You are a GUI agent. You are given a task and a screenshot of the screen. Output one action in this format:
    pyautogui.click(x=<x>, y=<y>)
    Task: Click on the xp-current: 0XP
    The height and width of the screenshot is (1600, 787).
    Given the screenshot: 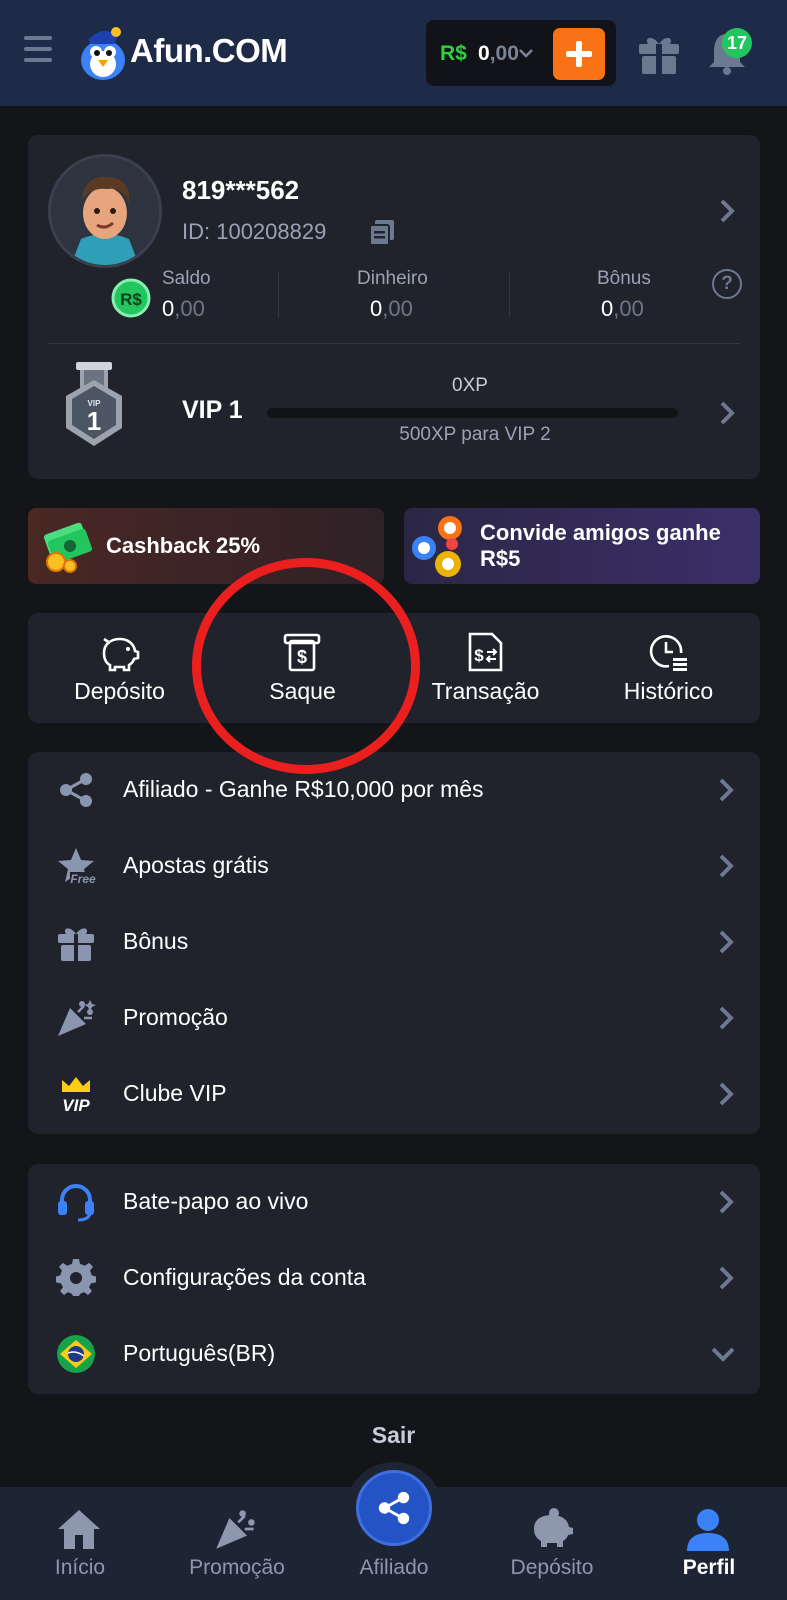 What is the action you would take?
    pyautogui.click(x=470, y=385)
    